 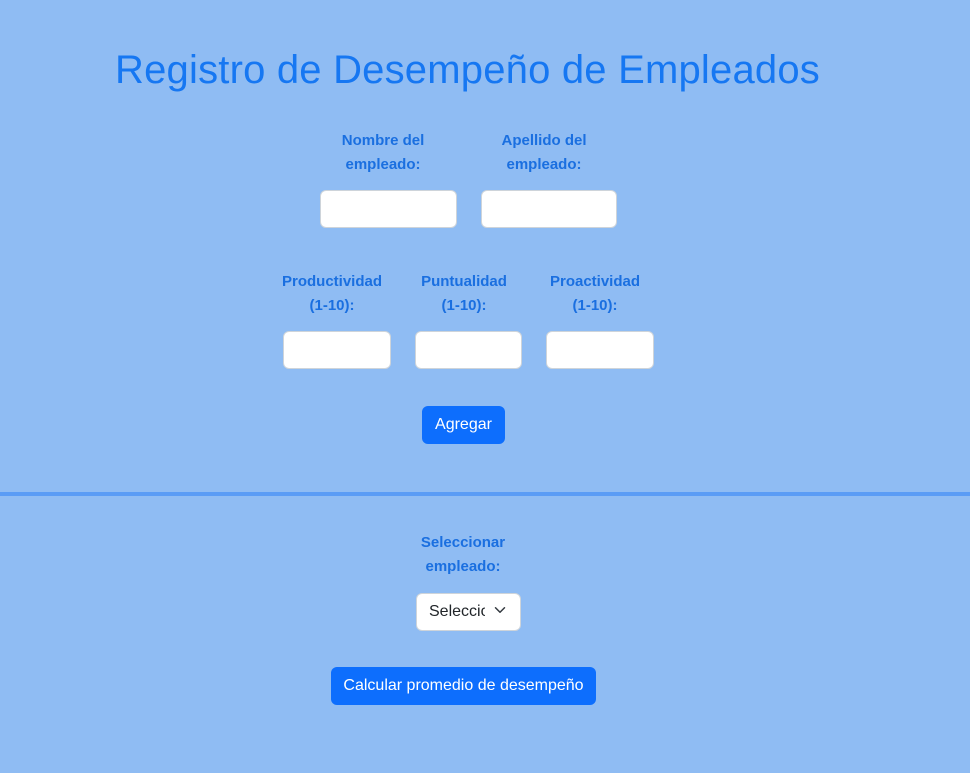 I want to click on first-name-input, so click(x=388, y=209).